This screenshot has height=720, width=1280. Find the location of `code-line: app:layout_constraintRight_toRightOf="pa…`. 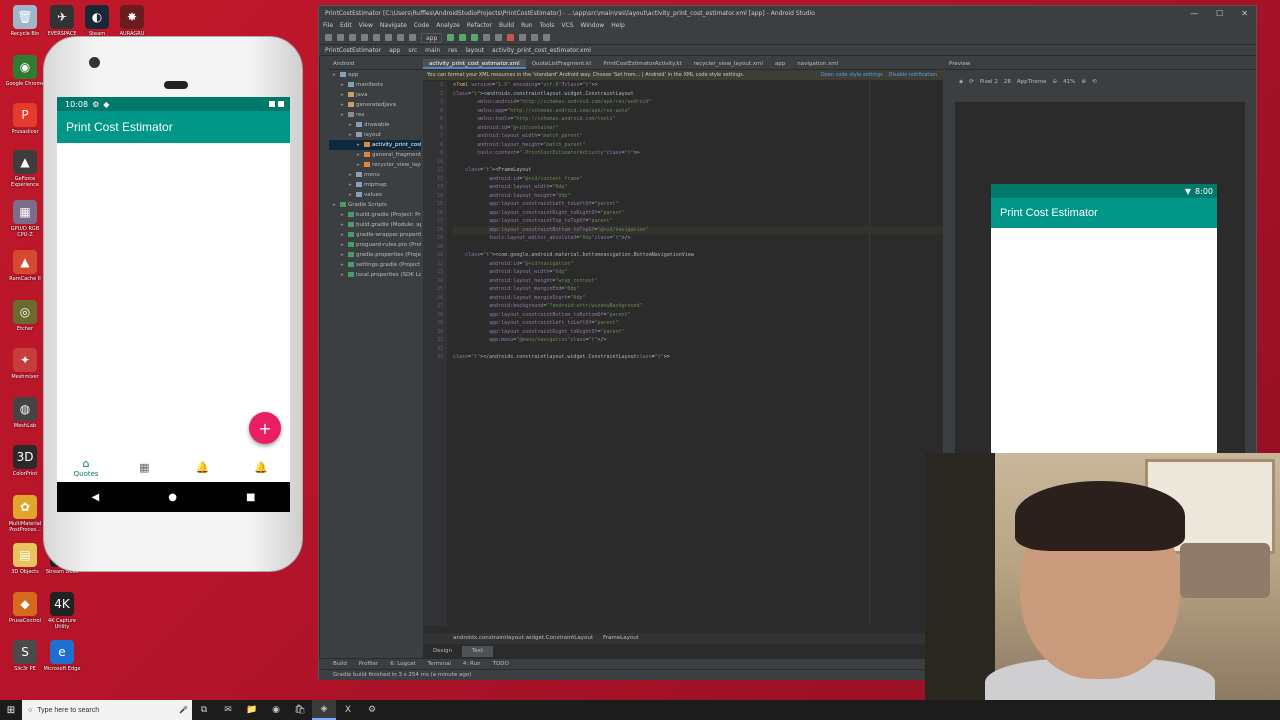

code-line: app:layout_constraintRight_toRightOf="pa… is located at coordinates (698, 332).